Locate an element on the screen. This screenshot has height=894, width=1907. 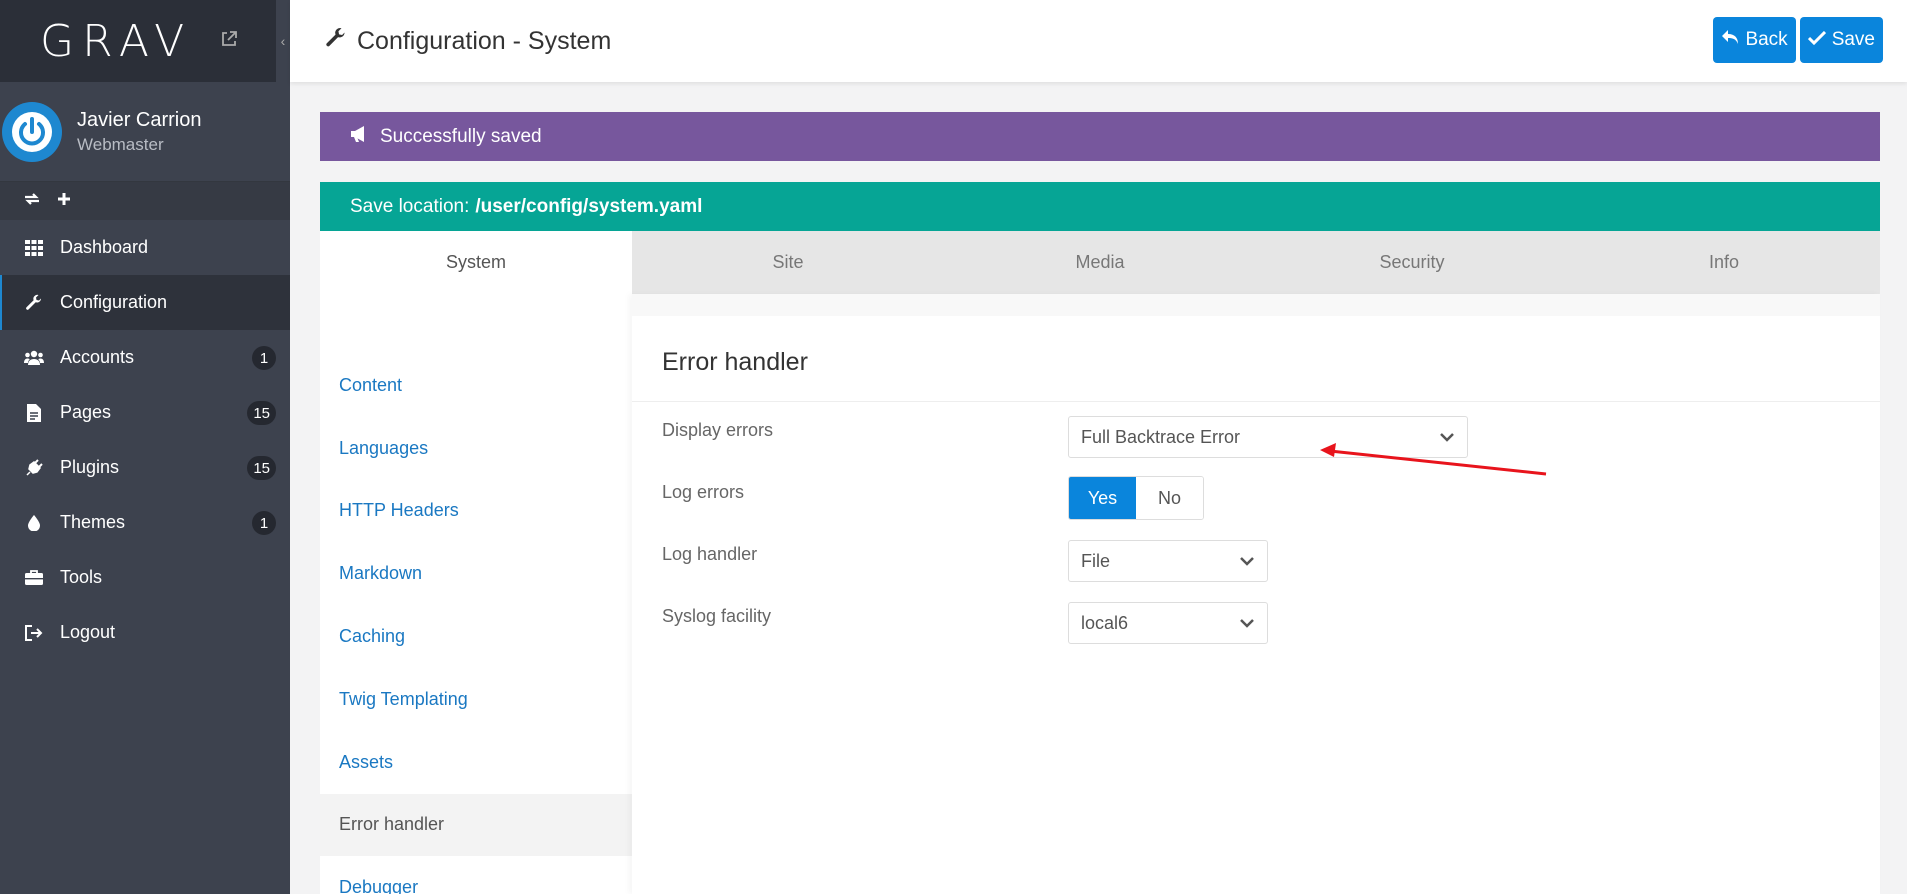
sidebar-item-themes: Themes 1 is located at coordinates (145, 522).